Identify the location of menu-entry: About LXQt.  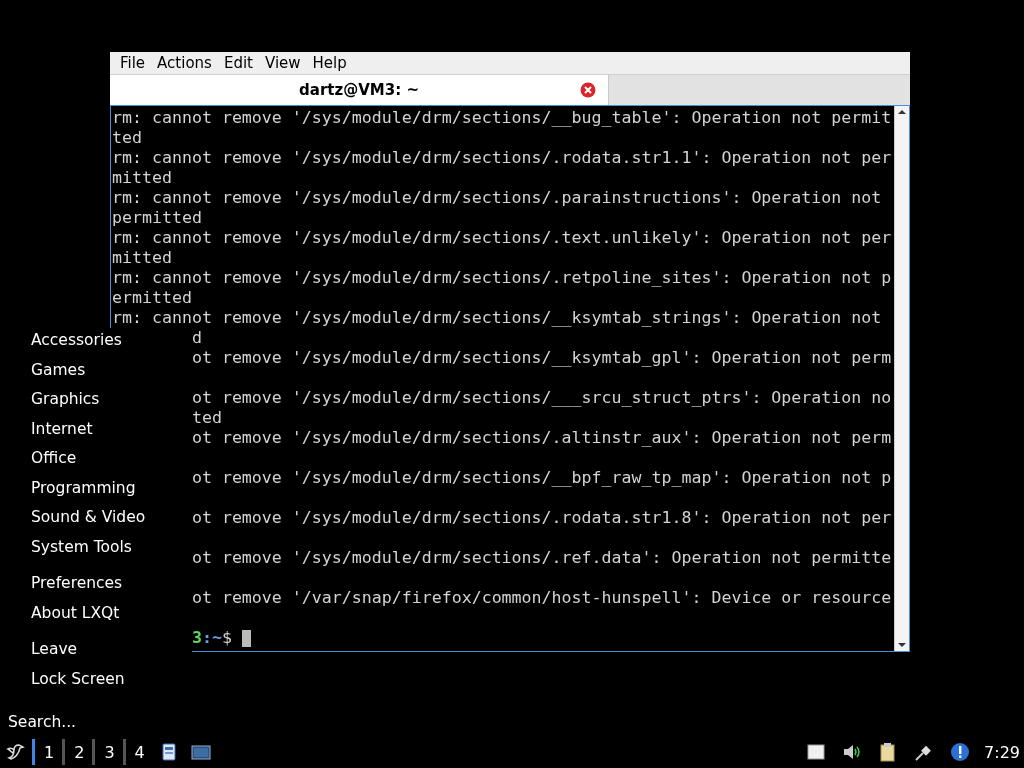
(111, 615).